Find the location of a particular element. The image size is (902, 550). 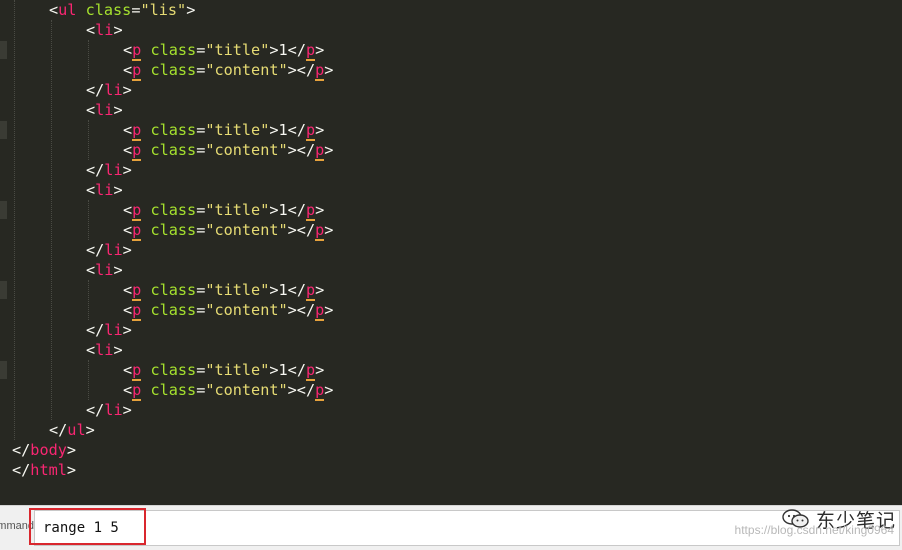

code-line: </ul> is located at coordinates (72, 430).